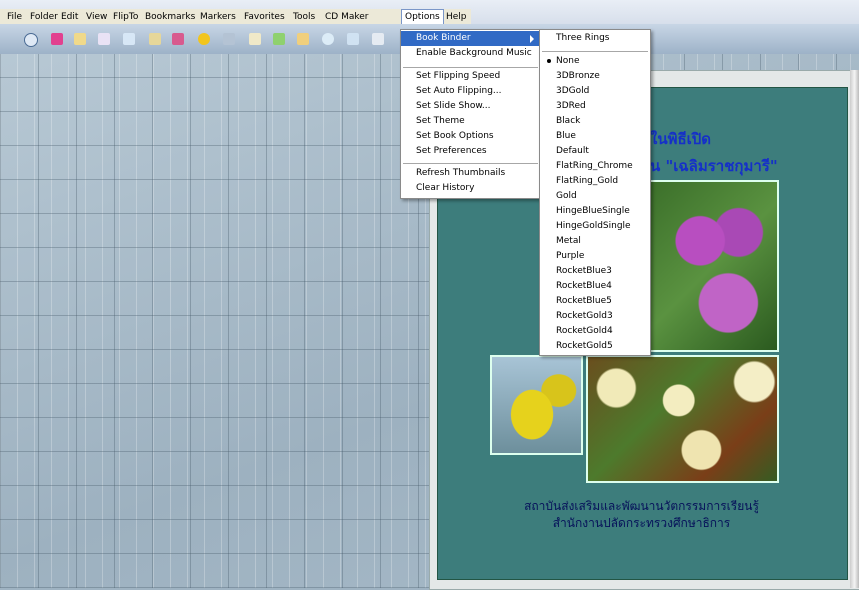 The height and width of the screenshot is (590, 859). Describe the element at coordinates (470, 53) in the screenshot. I see `menu-item-enable-background-music: Enable Background Music` at that location.